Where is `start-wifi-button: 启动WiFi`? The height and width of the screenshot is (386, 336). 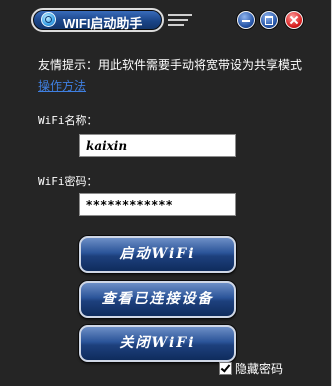
start-wifi-button: 启动WiFi is located at coordinates (157, 254).